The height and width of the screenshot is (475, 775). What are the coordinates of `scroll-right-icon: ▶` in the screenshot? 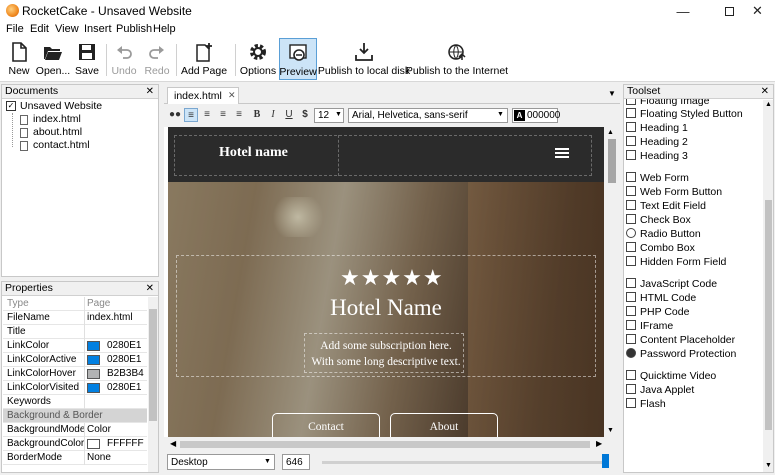 It's located at (599, 443).